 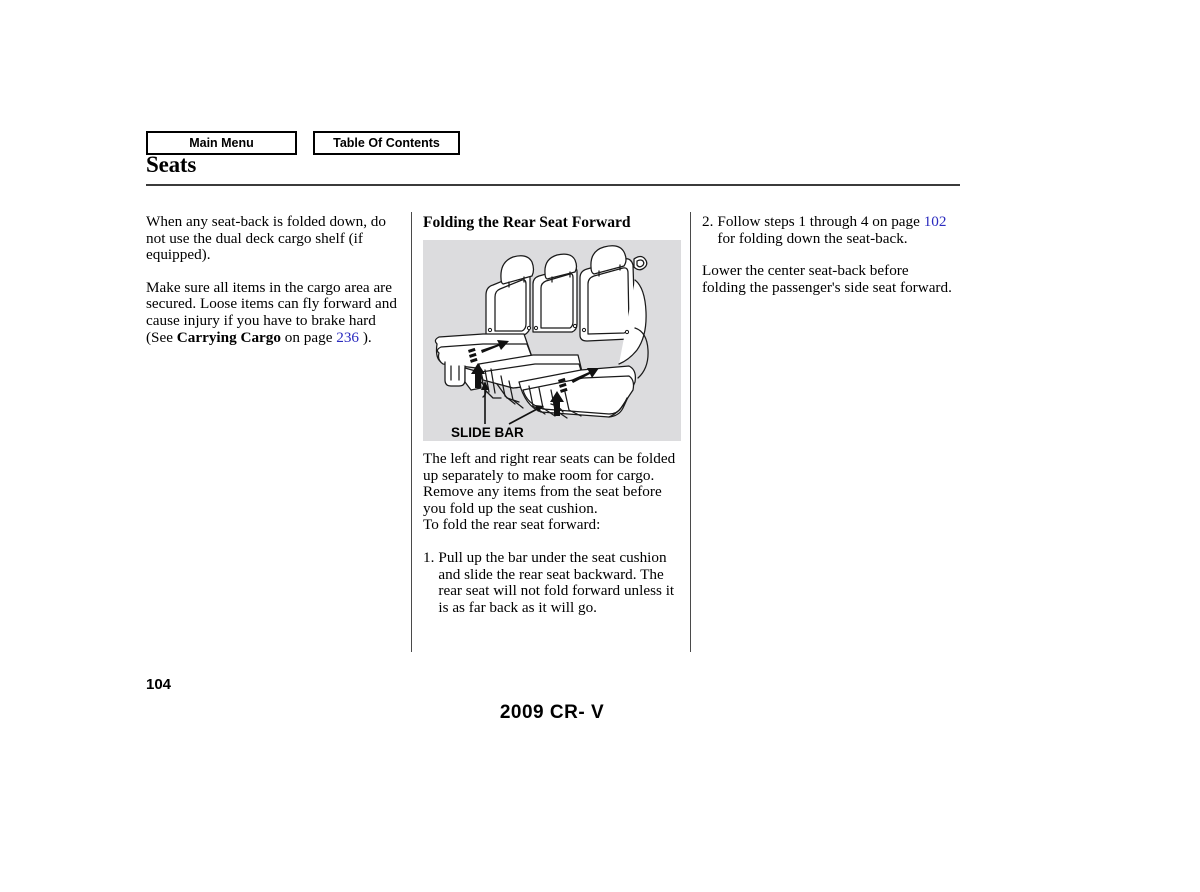 What do you see at coordinates (541, 342) in the screenshot?
I see `rear-seat-diagram-svg: SLIDE BAR` at bounding box center [541, 342].